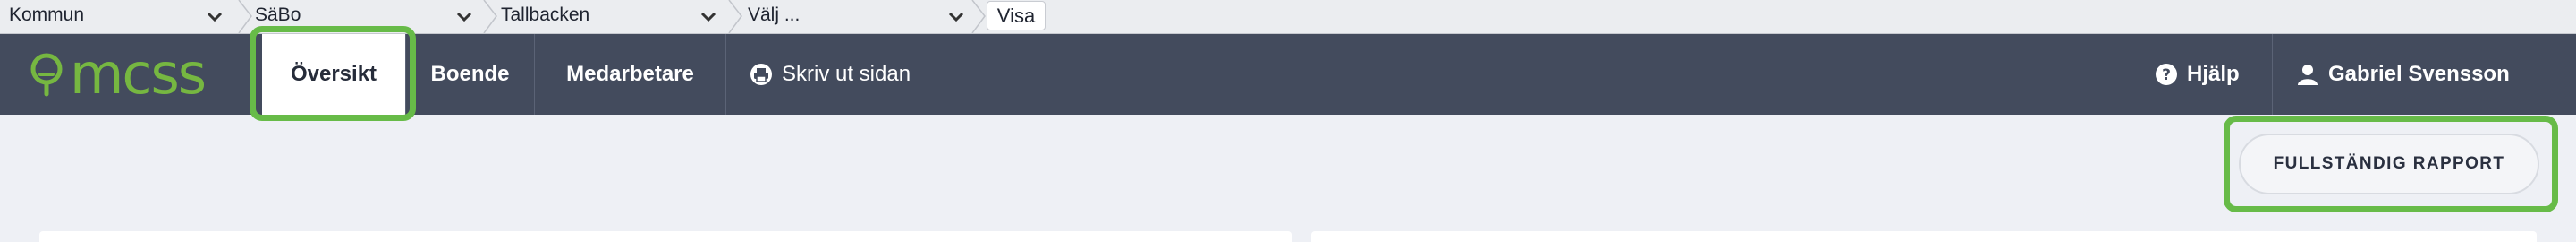 The height and width of the screenshot is (242, 2576). I want to click on help-link: ? Hjälp, so click(2197, 74).